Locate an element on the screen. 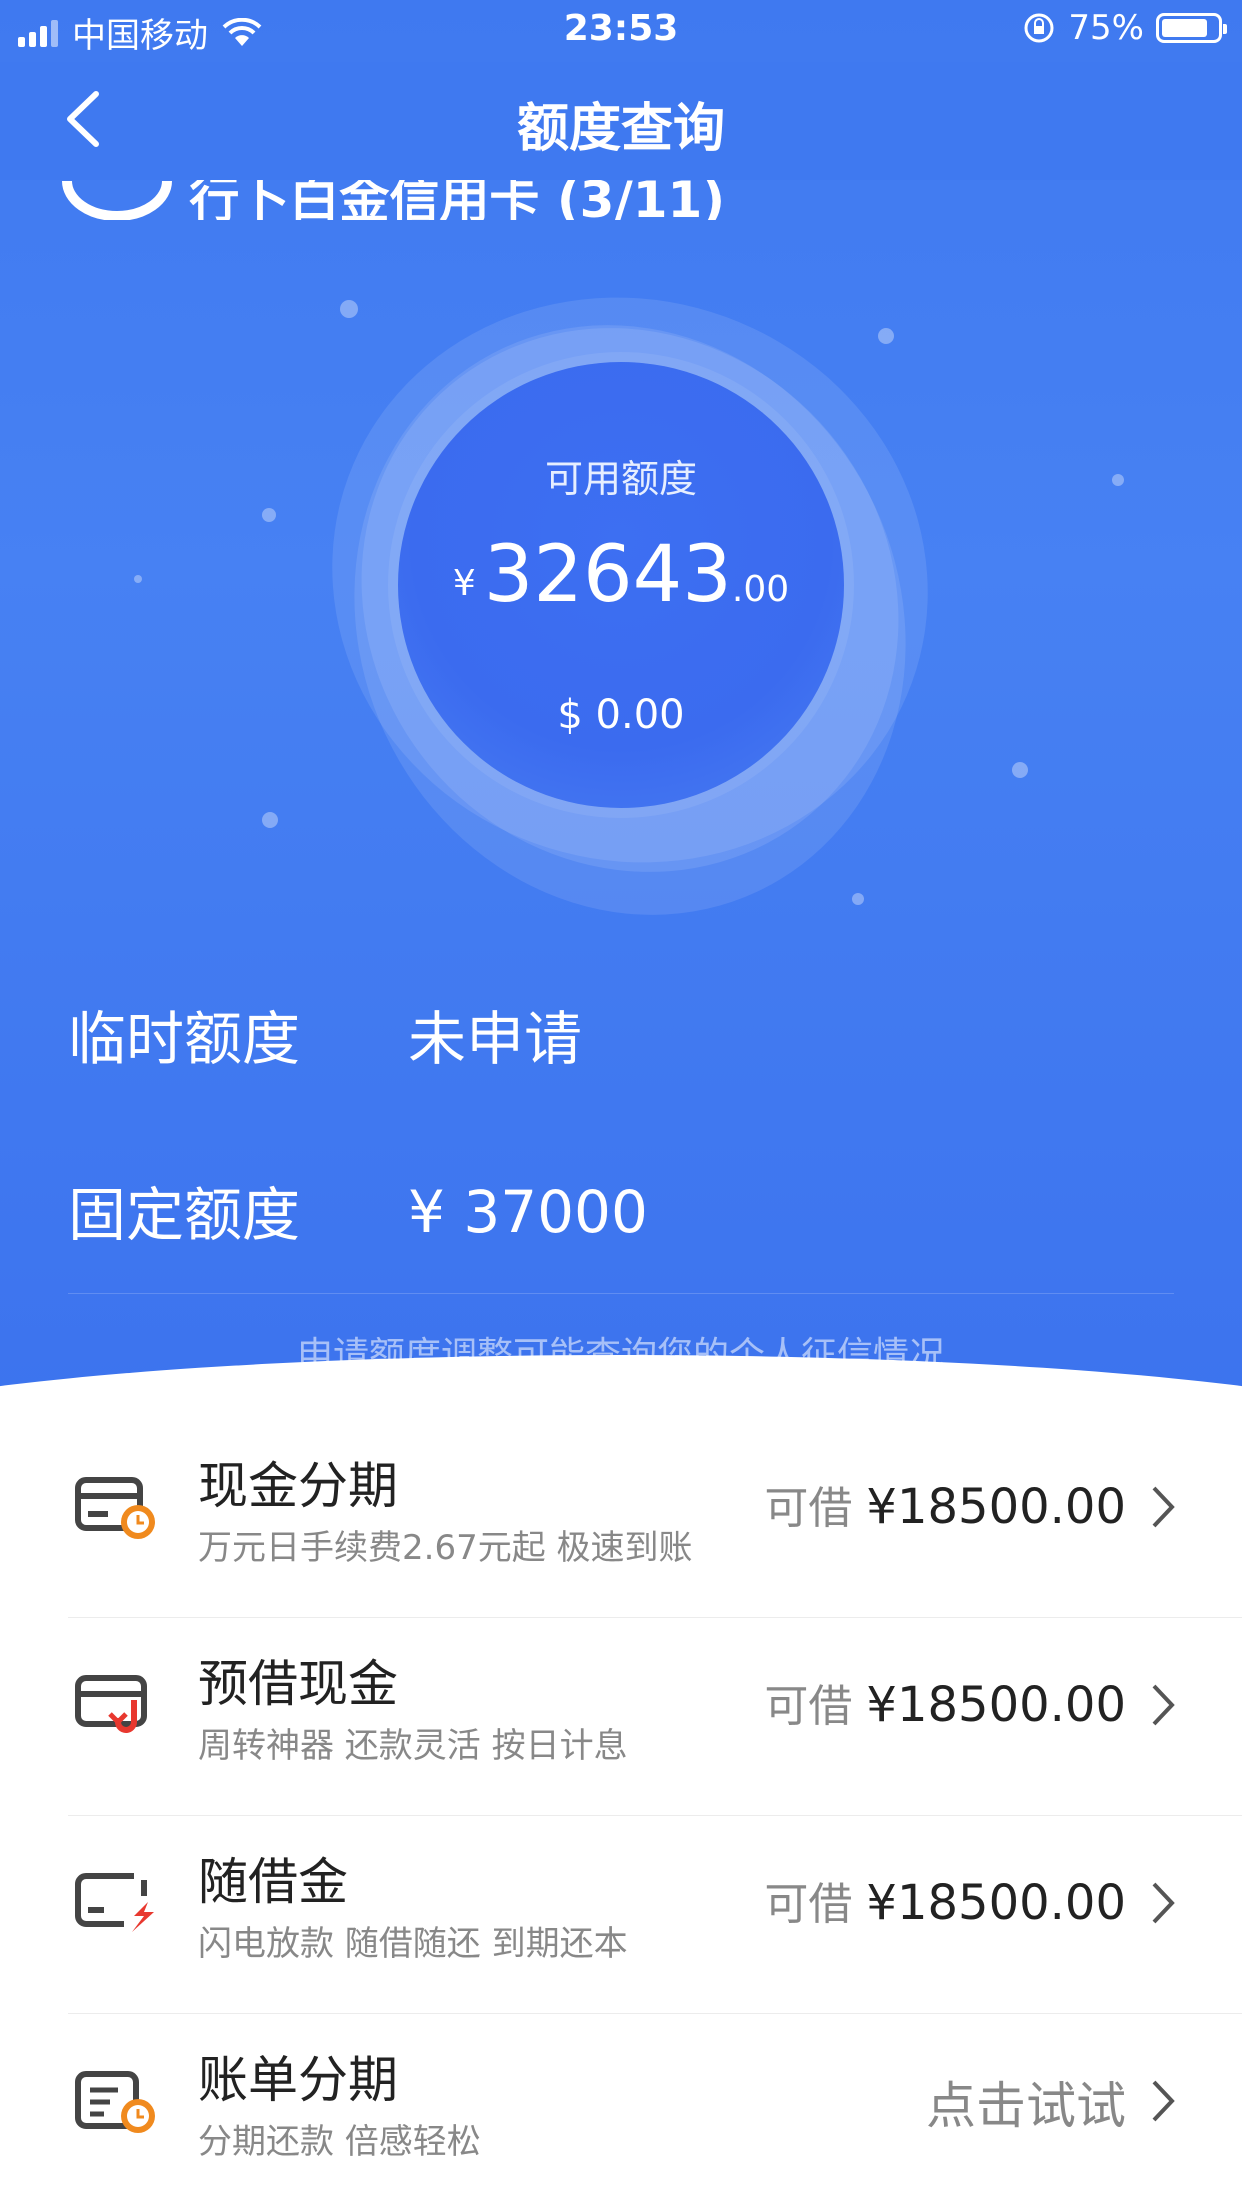 Image resolution: width=1242 pixels, height=2212 pixels. page-title-text: 额度查询 is located at coordinates (620, 129).